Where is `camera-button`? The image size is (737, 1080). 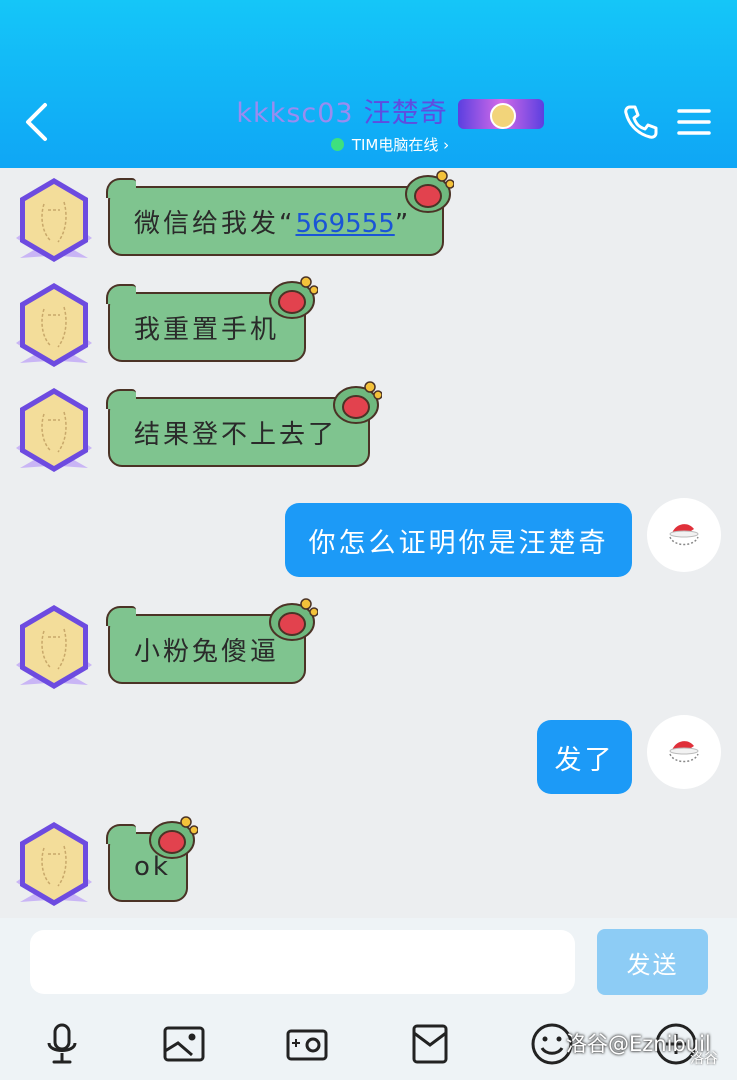 camera-button is located at coordinates (307, 1044).